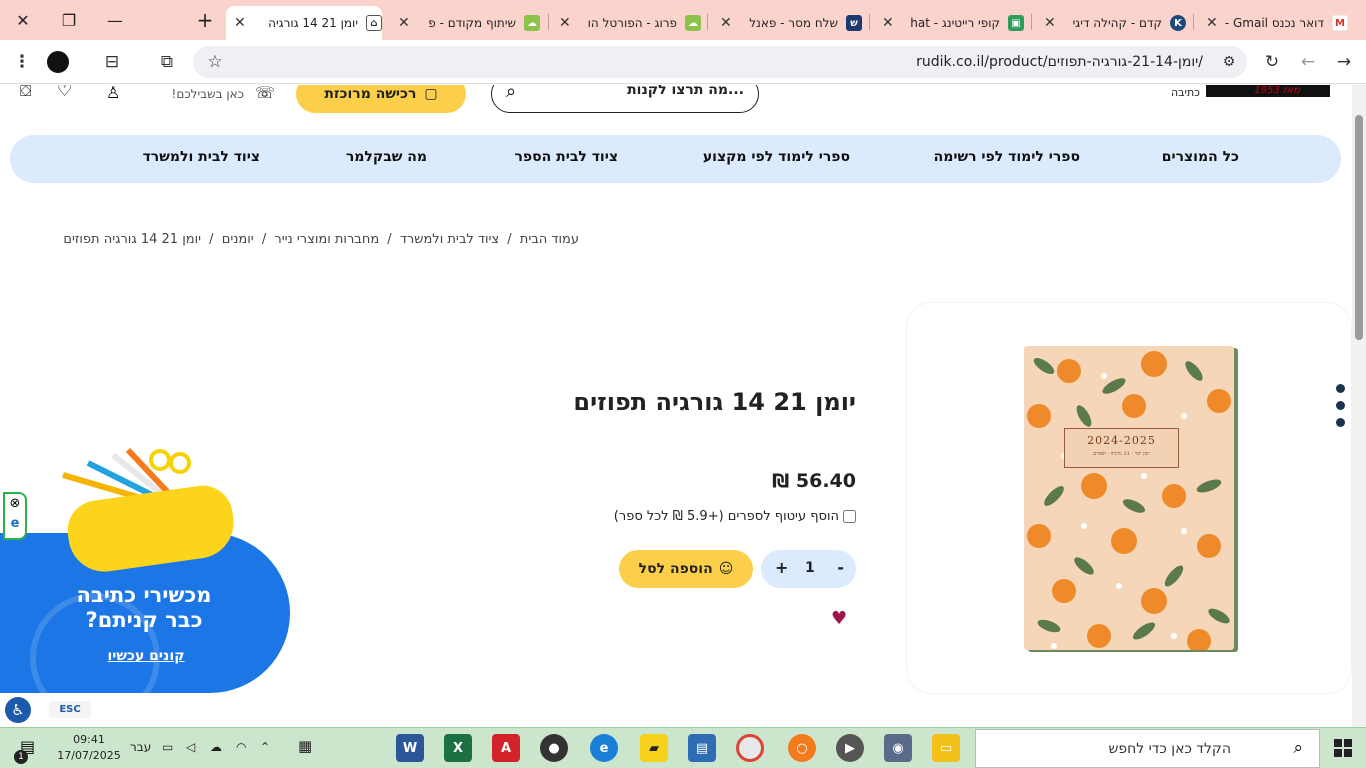  What do you see at coordinates (215, 62) in the screenshot?
I see `bookmark-star-icon: ☆` at bounding box center [215, 62].